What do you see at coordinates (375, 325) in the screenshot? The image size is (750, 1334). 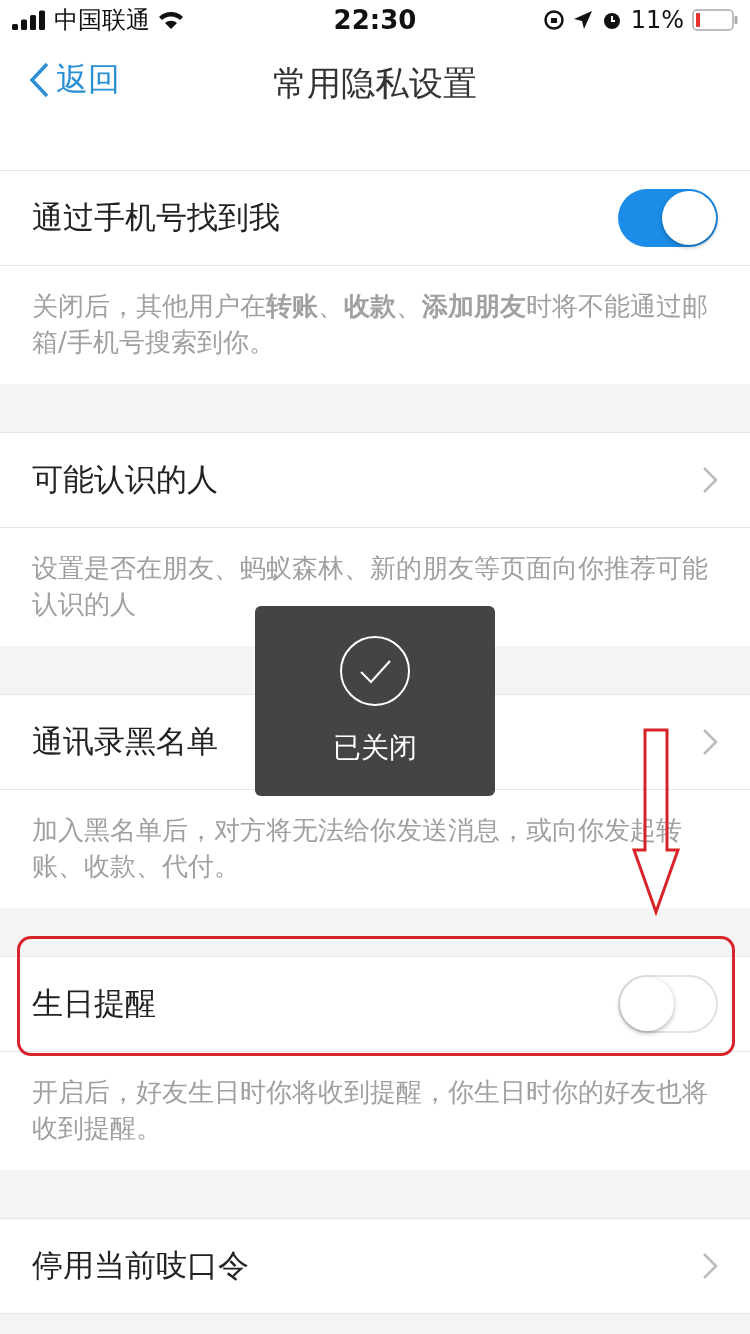 I see `row-description: 关闭后，其他用户在转账、收款、添加朋友时将不能通过邮箱/手机号搜索到你。` at bounding box center [375, 325].